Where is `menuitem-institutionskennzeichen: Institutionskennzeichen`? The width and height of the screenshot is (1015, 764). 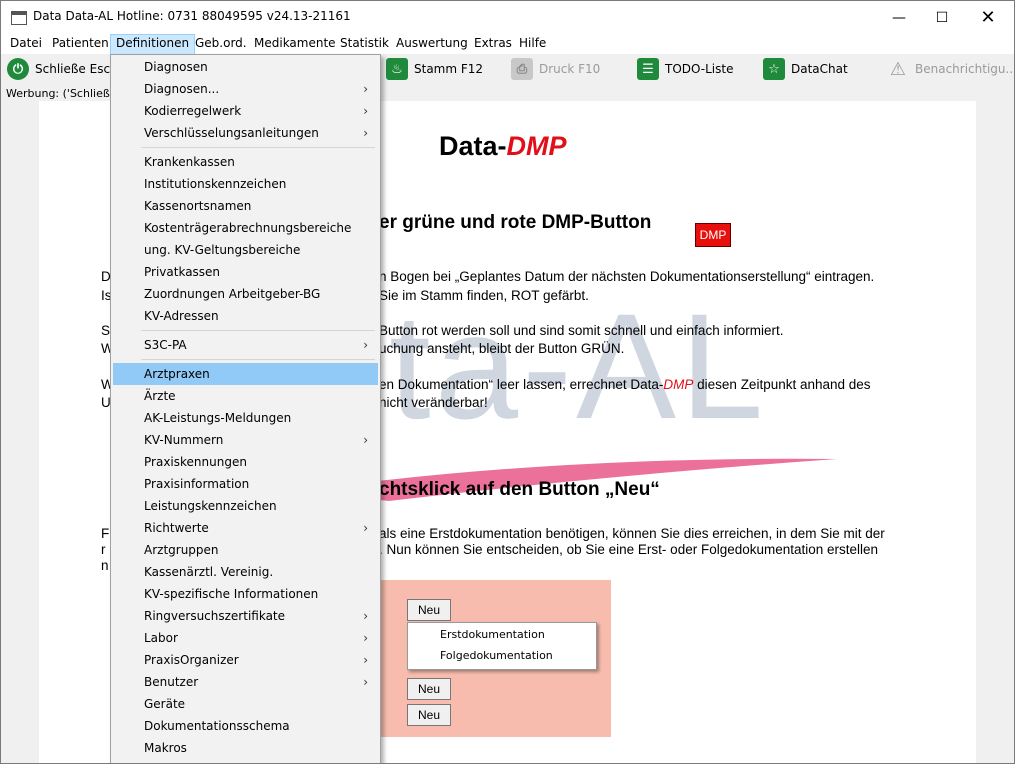
menuitem-institutionskennzeichen: Institutionskennzeichen is located at coordinates (245, 184).